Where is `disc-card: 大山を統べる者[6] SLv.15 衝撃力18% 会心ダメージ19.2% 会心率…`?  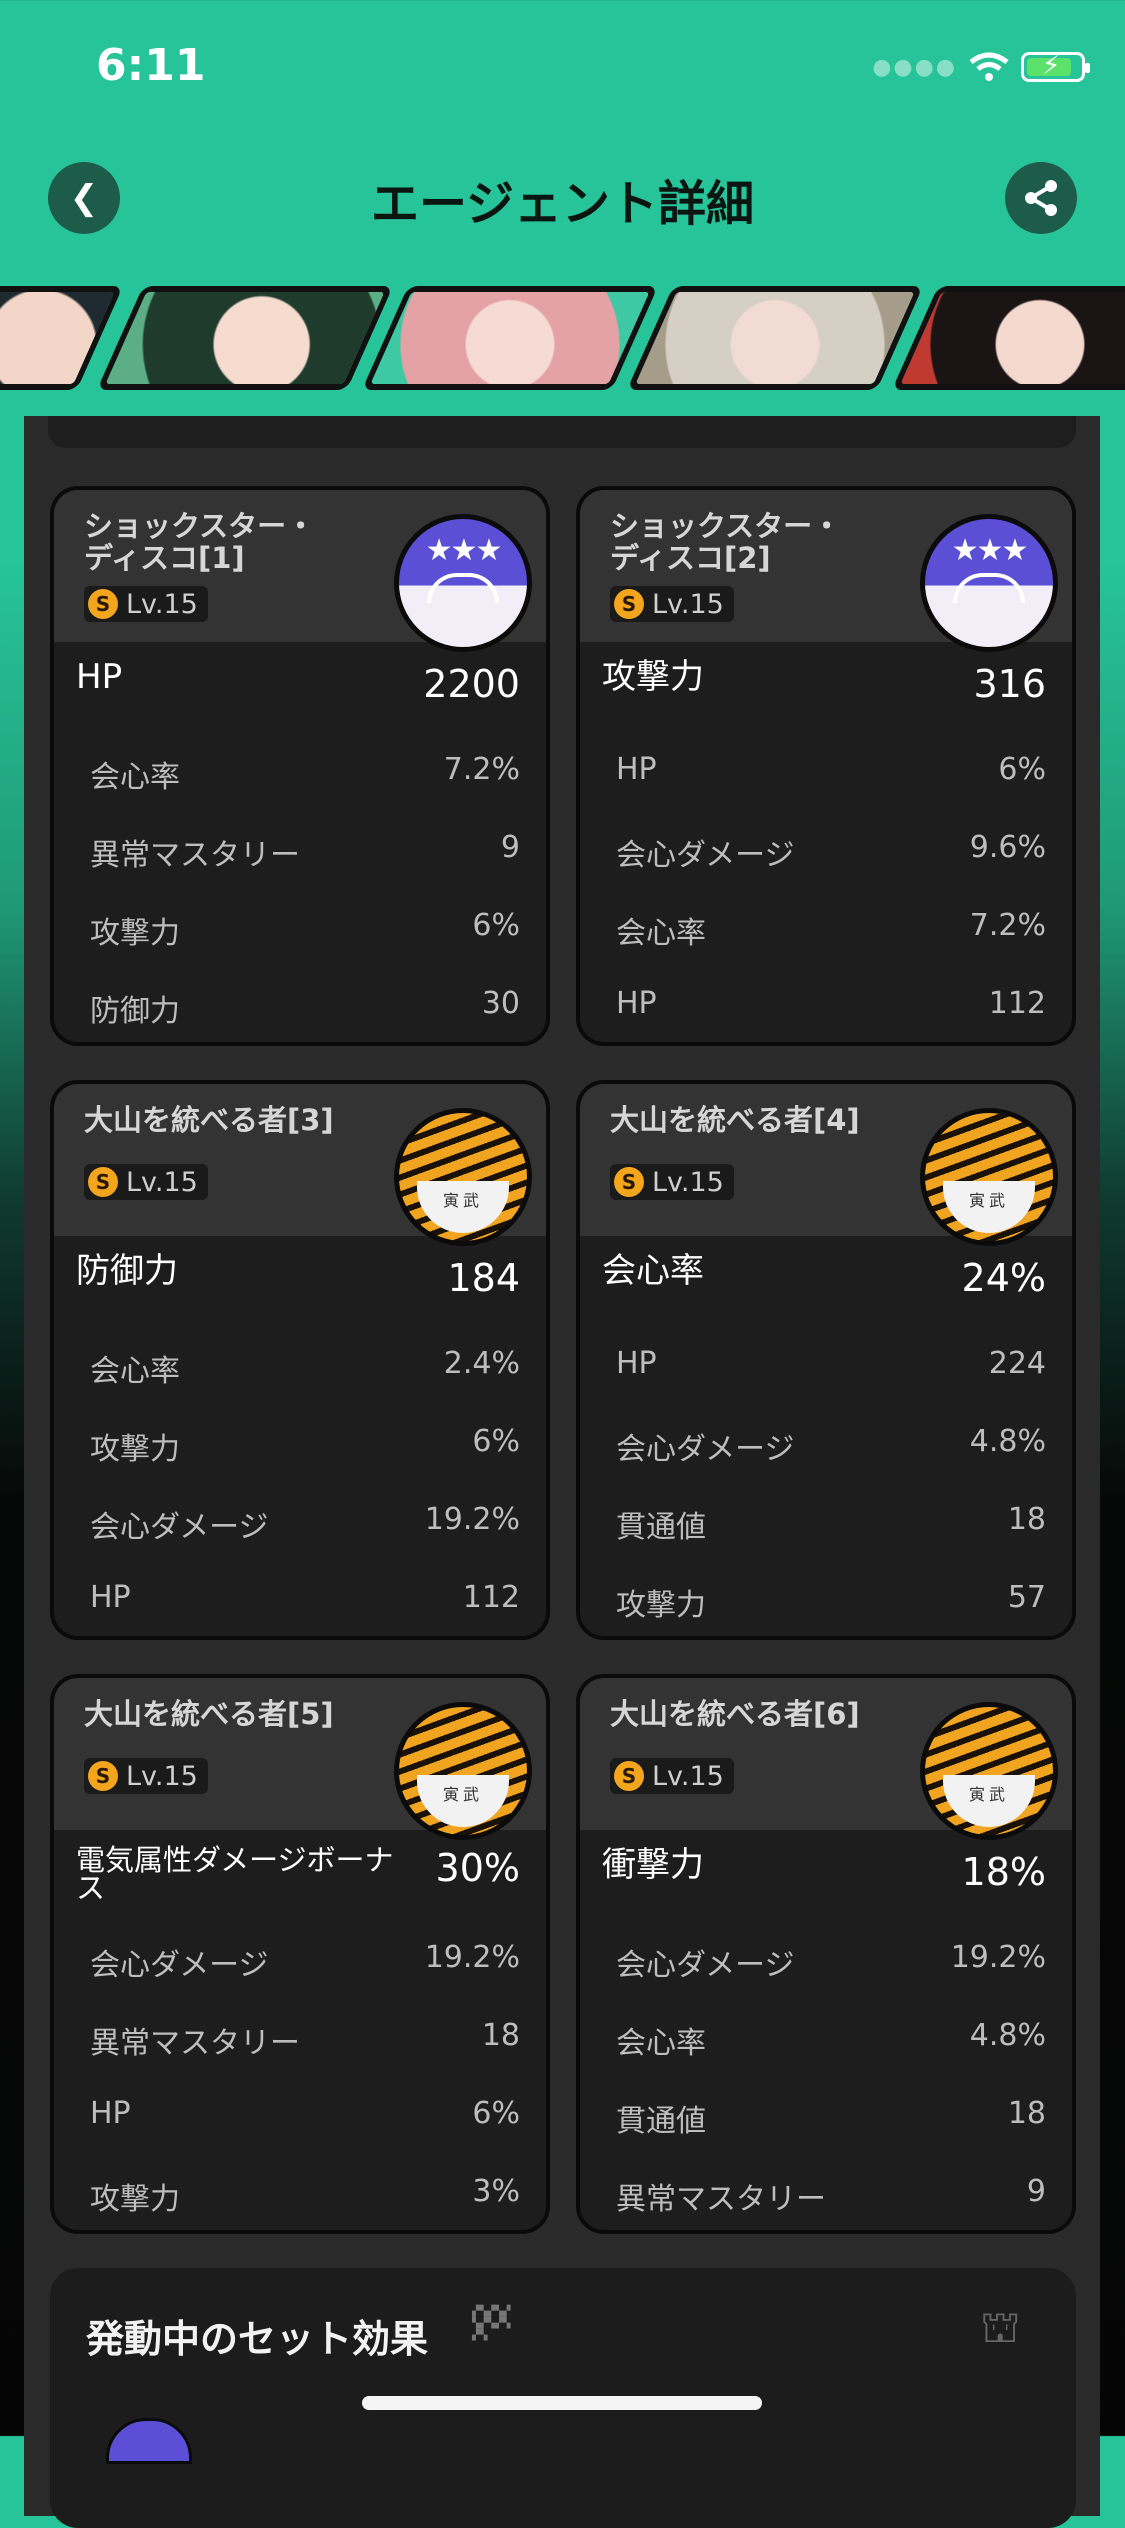 disc-card: 大山を統べる者[6] SLv.15 衝撃力18% 会心ダメージ19.2% 会心率… is located at coordinates (826, 1954).